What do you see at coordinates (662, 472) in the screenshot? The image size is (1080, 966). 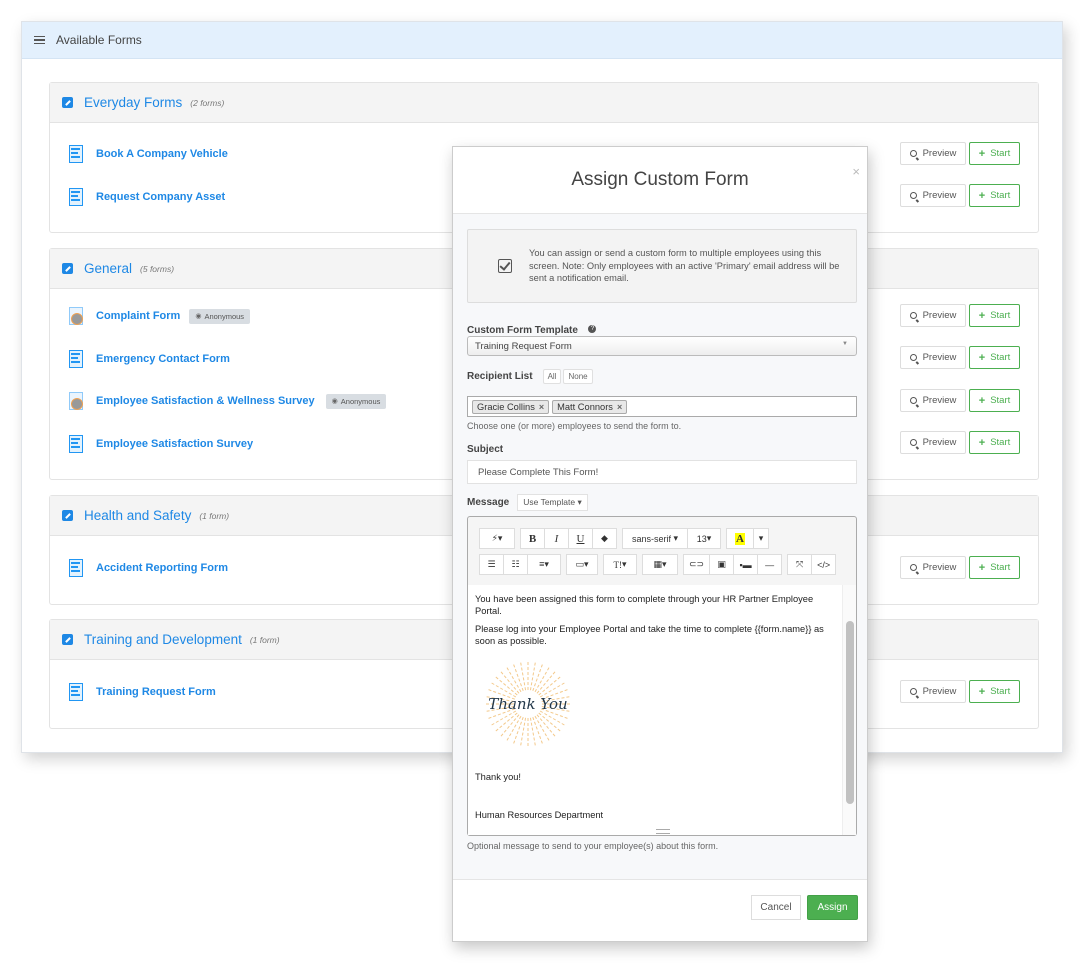 I see `subject-input: Please Complete This Form!` at bounding box center [662, 472].